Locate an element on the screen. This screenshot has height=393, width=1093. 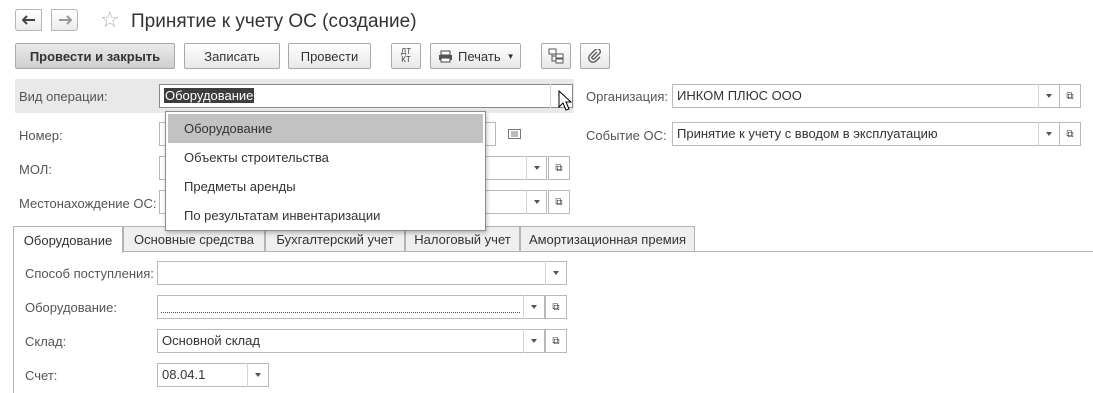
organization-open-button: ⧉ is located at coordinates (1070, 96).